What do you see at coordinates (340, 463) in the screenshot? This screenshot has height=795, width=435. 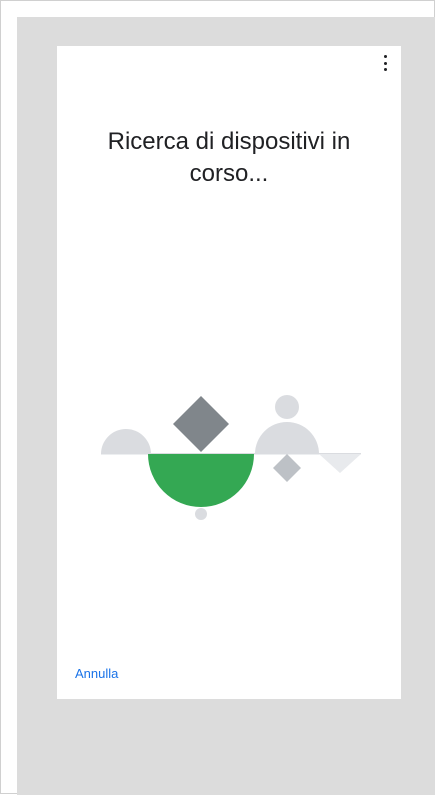 I see `triangle-shape` at bounding box center [340, 463].